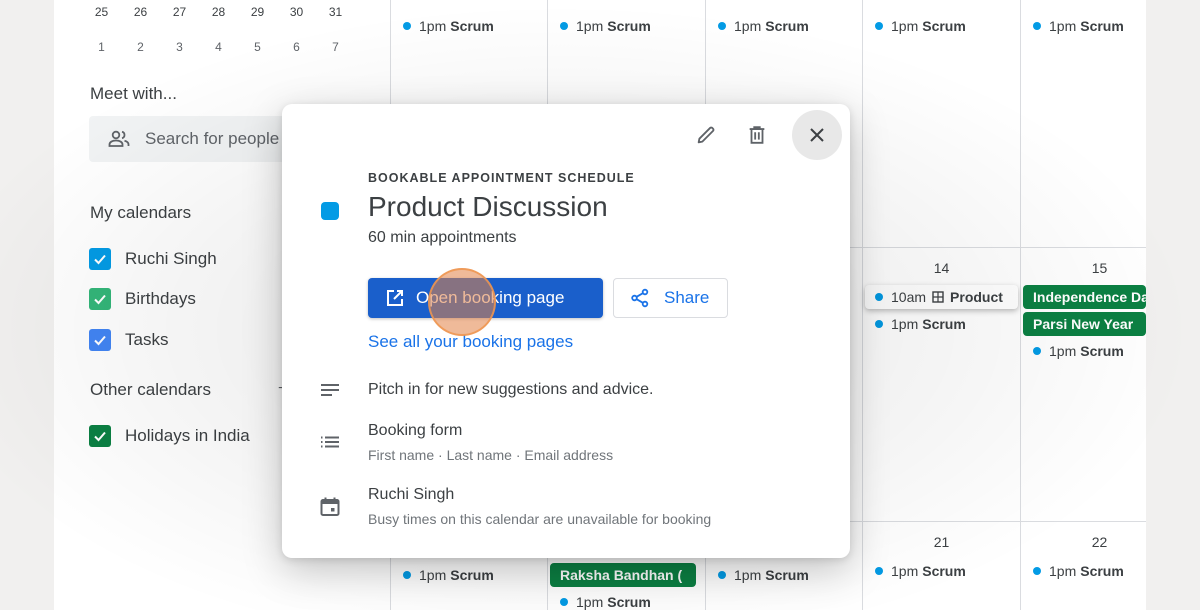 The height and width of the screenshot is (610, 1200). I want to click on day-number: 22, so click(1083, 542).